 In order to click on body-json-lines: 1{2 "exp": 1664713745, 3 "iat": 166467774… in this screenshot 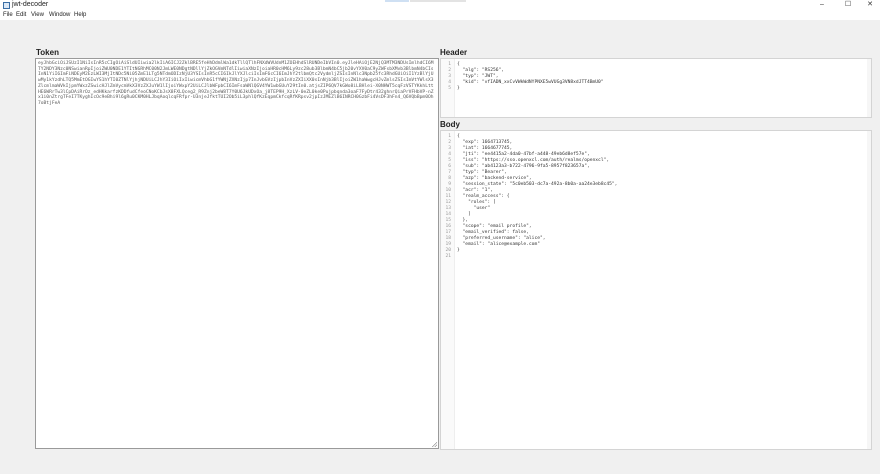, I will do `click(654, 197)`.